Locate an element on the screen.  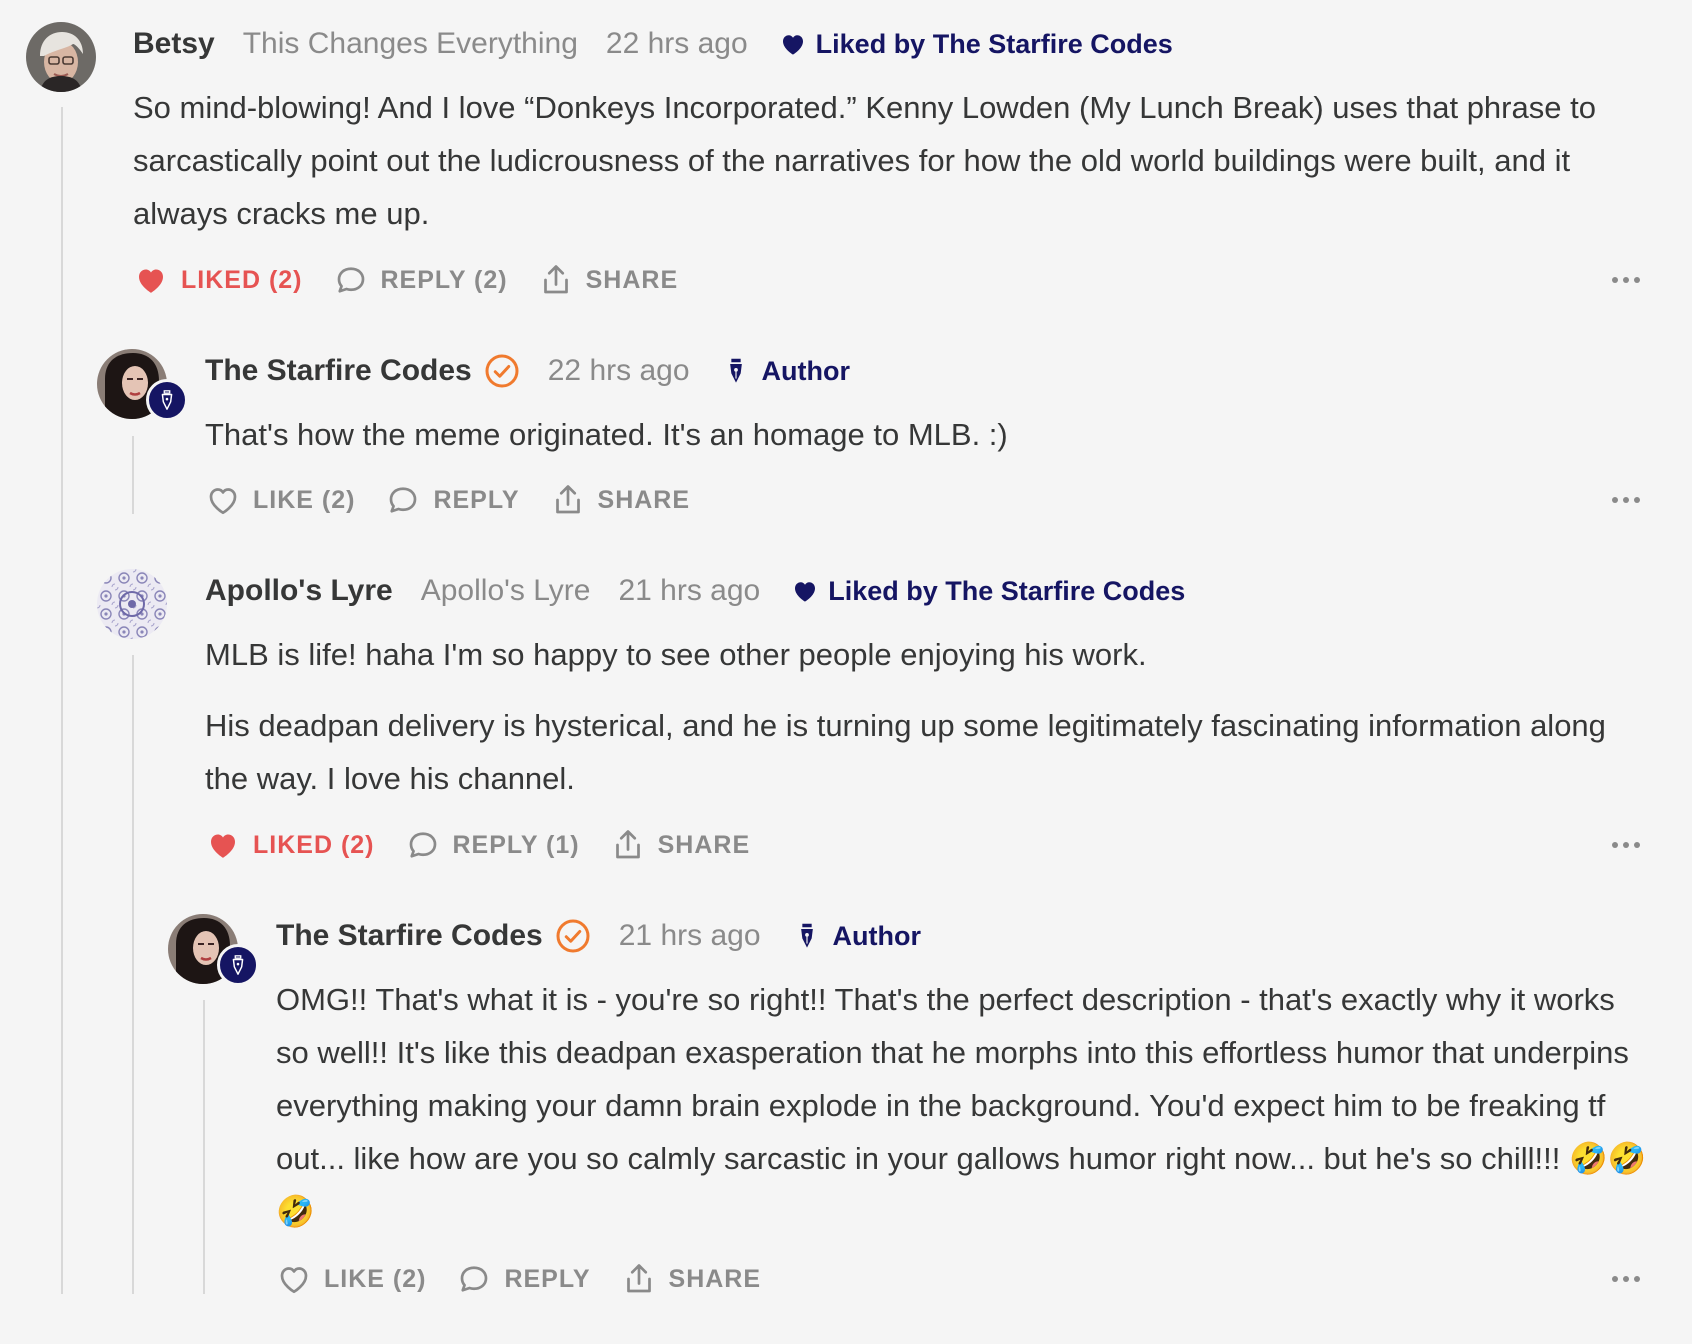
publication-name: Apollo's Lyre is located at coordinates (506, 591).